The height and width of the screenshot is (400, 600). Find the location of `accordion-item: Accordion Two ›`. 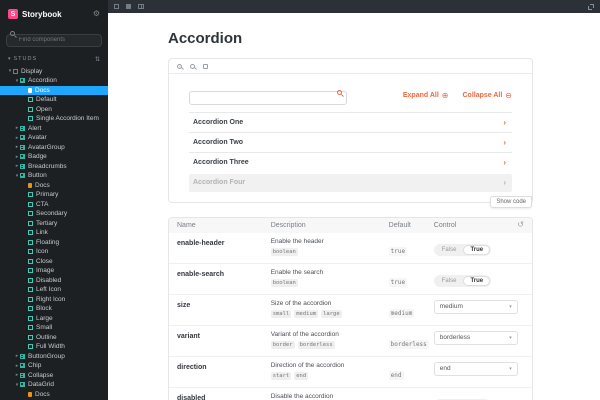

accordion-item: Accordion Two › is located at coordinates (350, 141).